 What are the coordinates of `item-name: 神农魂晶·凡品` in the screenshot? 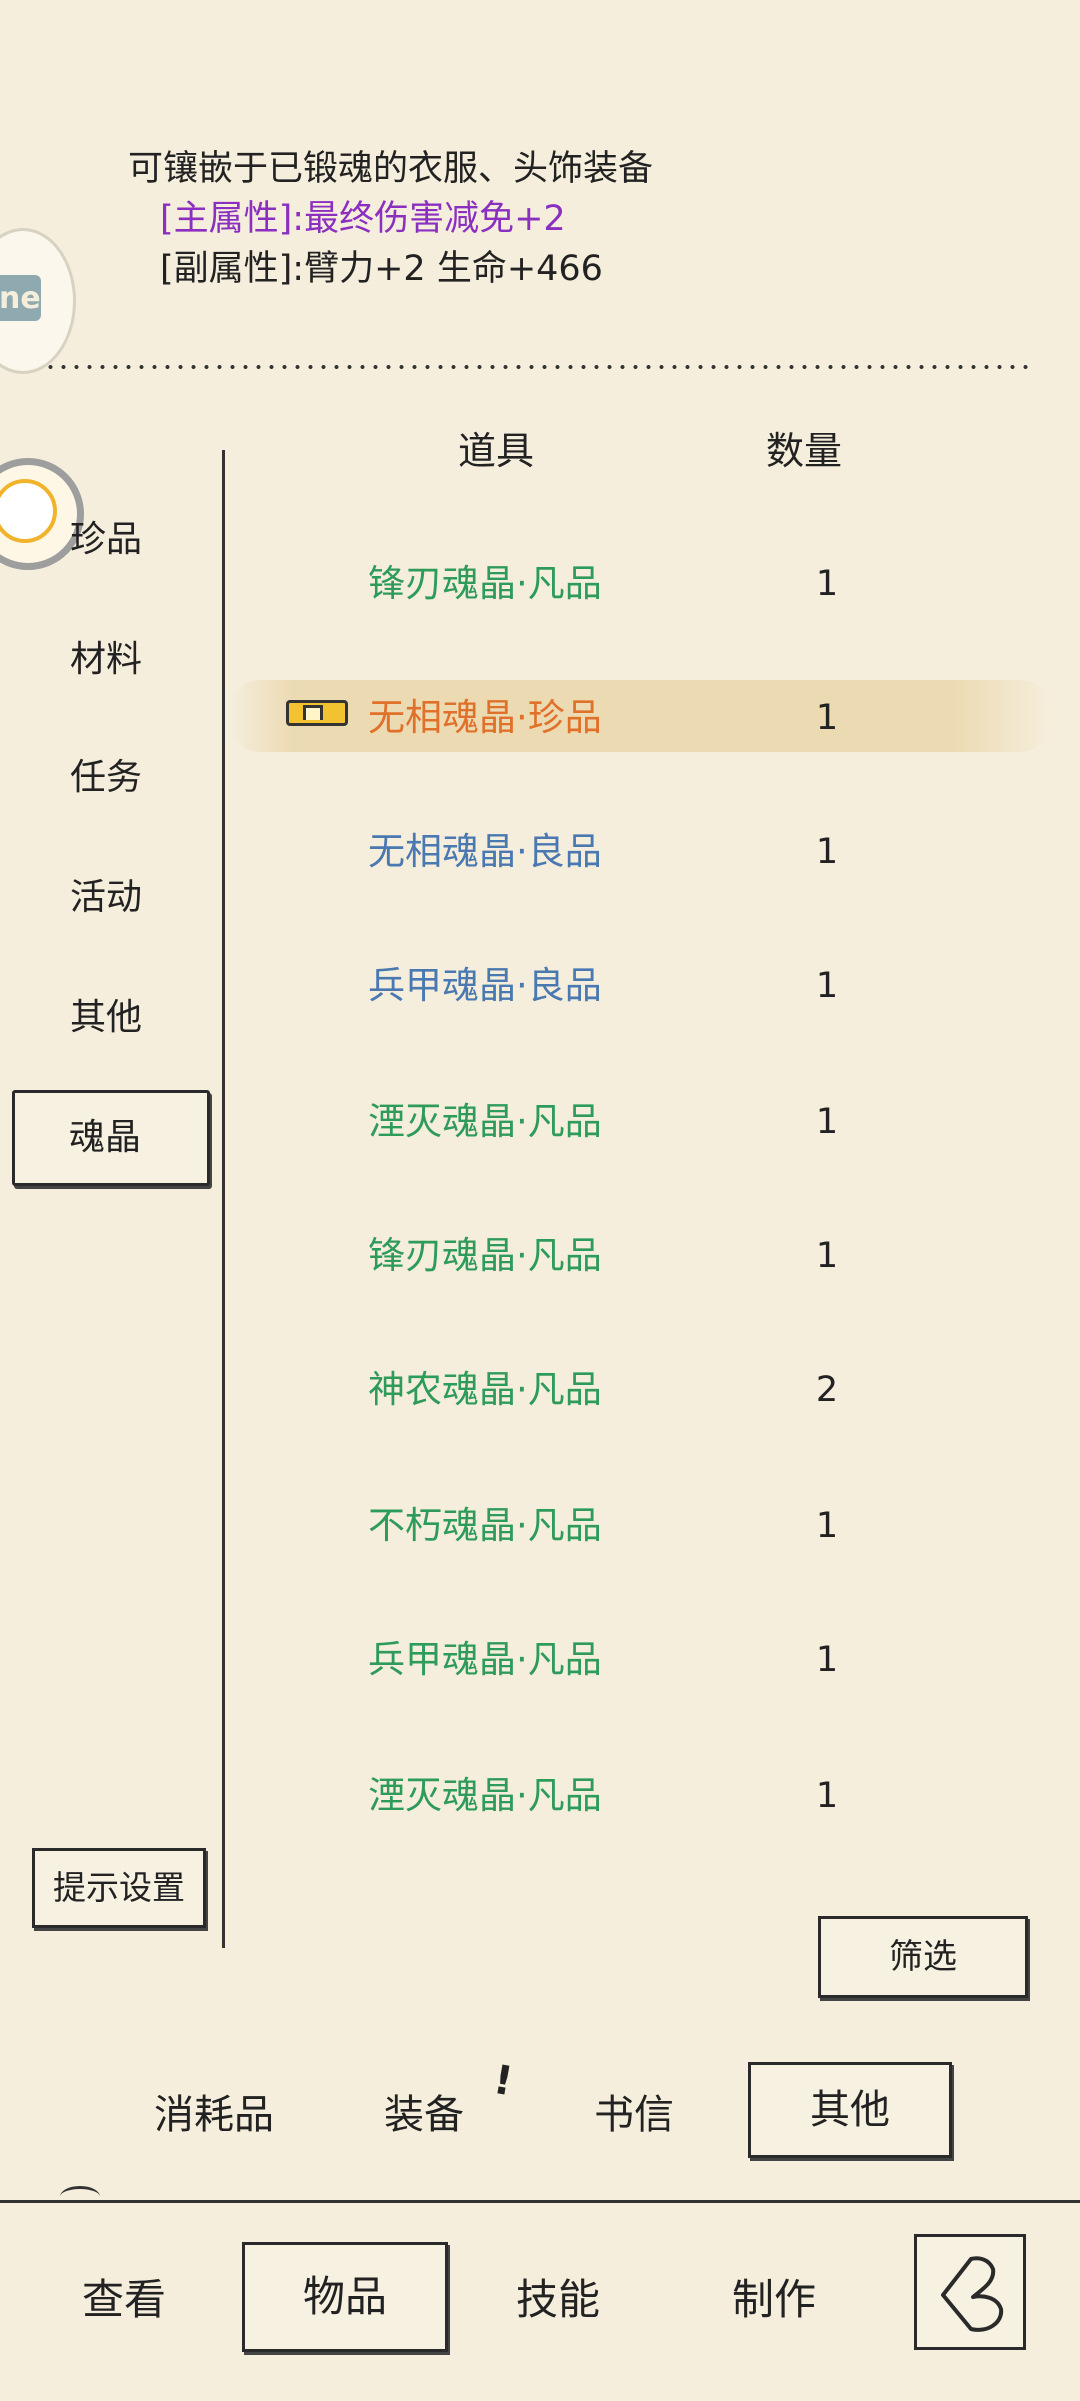 It's located at (485, 1389).